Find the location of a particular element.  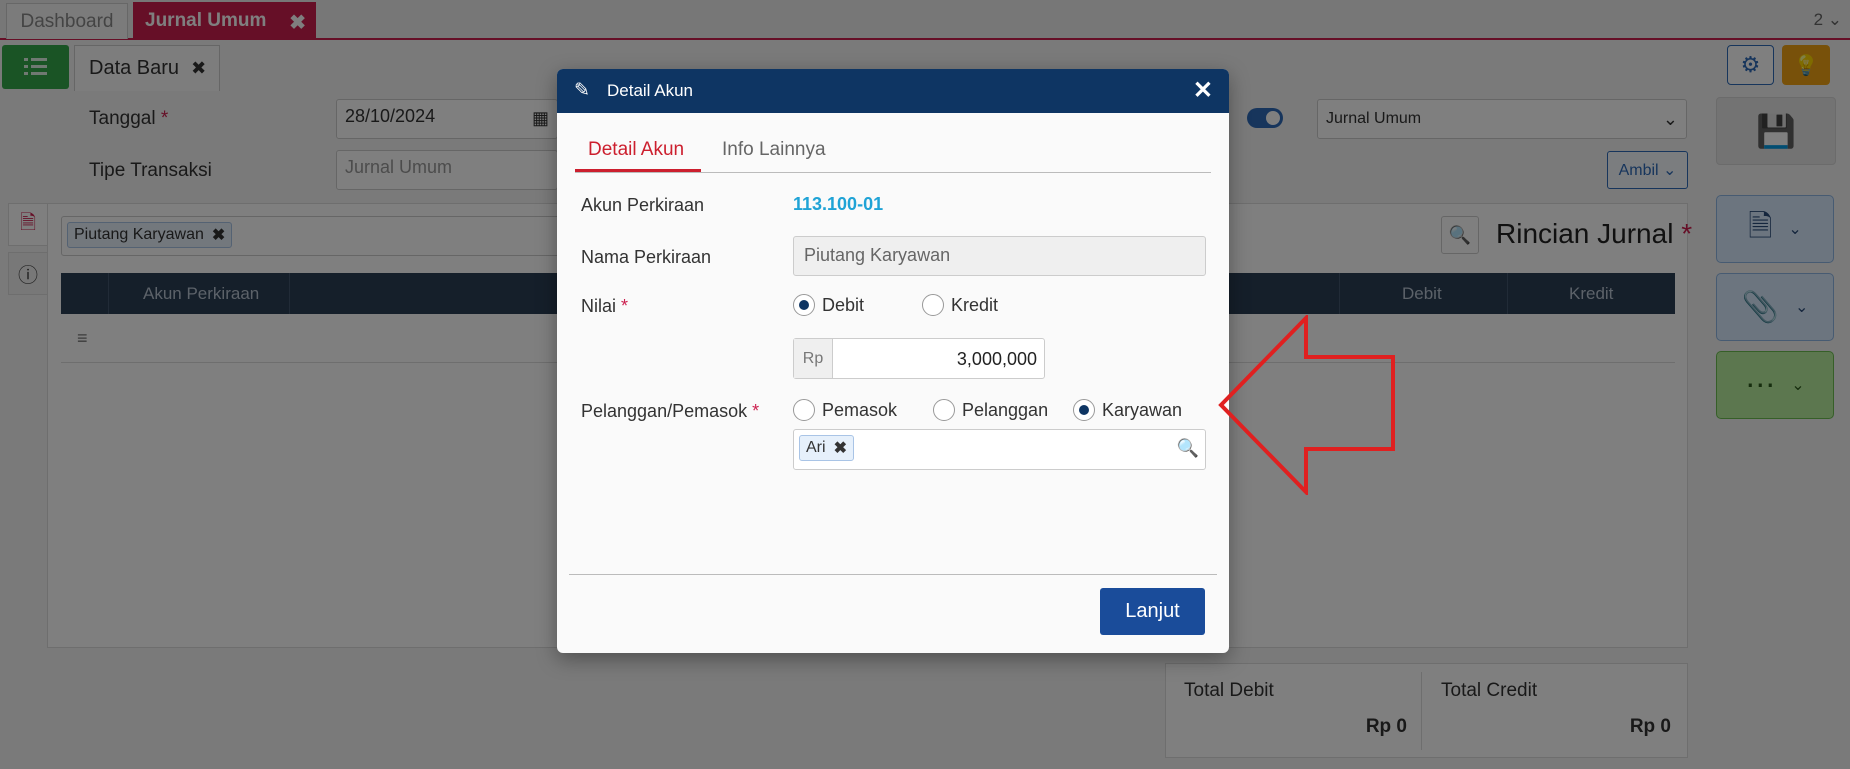

akun-perkiraan-label: Akun Perkiraan is located at coordinates (643, 205).